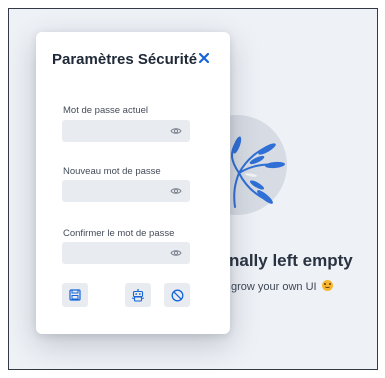 This screenshot has height=378, width=385. Describe the element at coordinates (112, 171) in the screenshot. I see `new-password-label: Nouveau mot de passe` at that location.